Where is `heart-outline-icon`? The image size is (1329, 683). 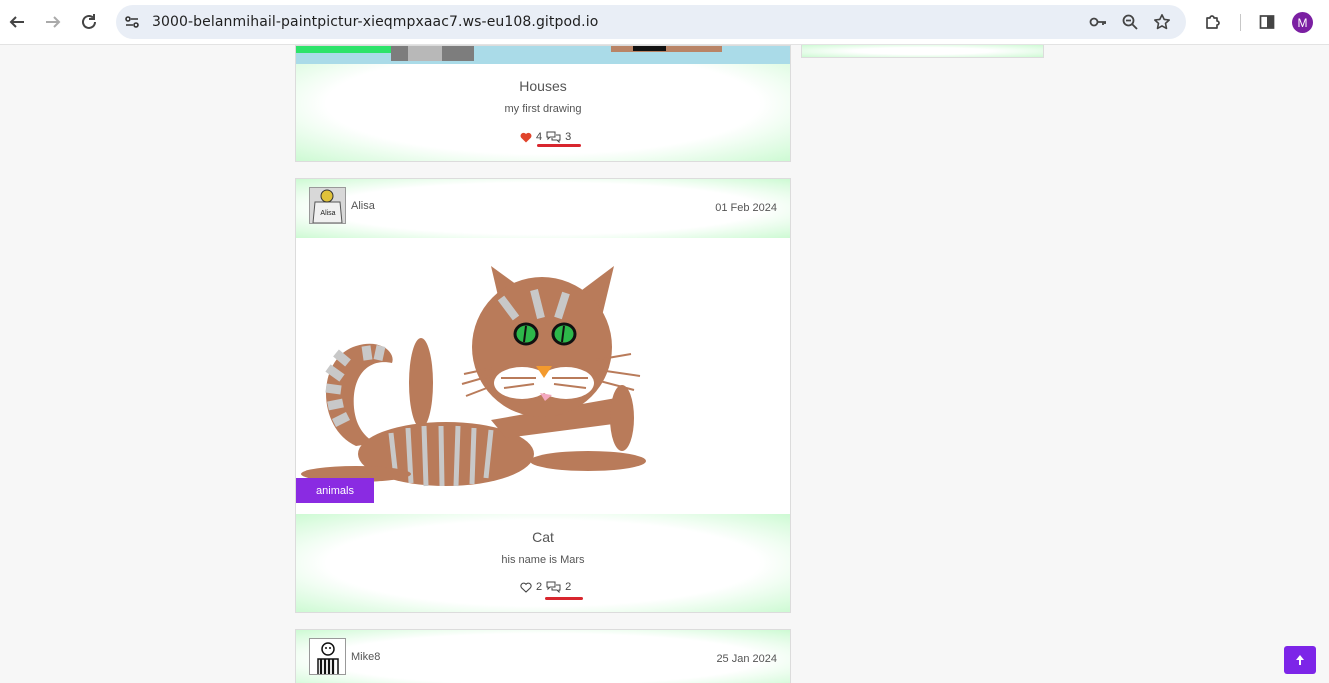
heart-outline-icon is located at coordinates (526, 587).